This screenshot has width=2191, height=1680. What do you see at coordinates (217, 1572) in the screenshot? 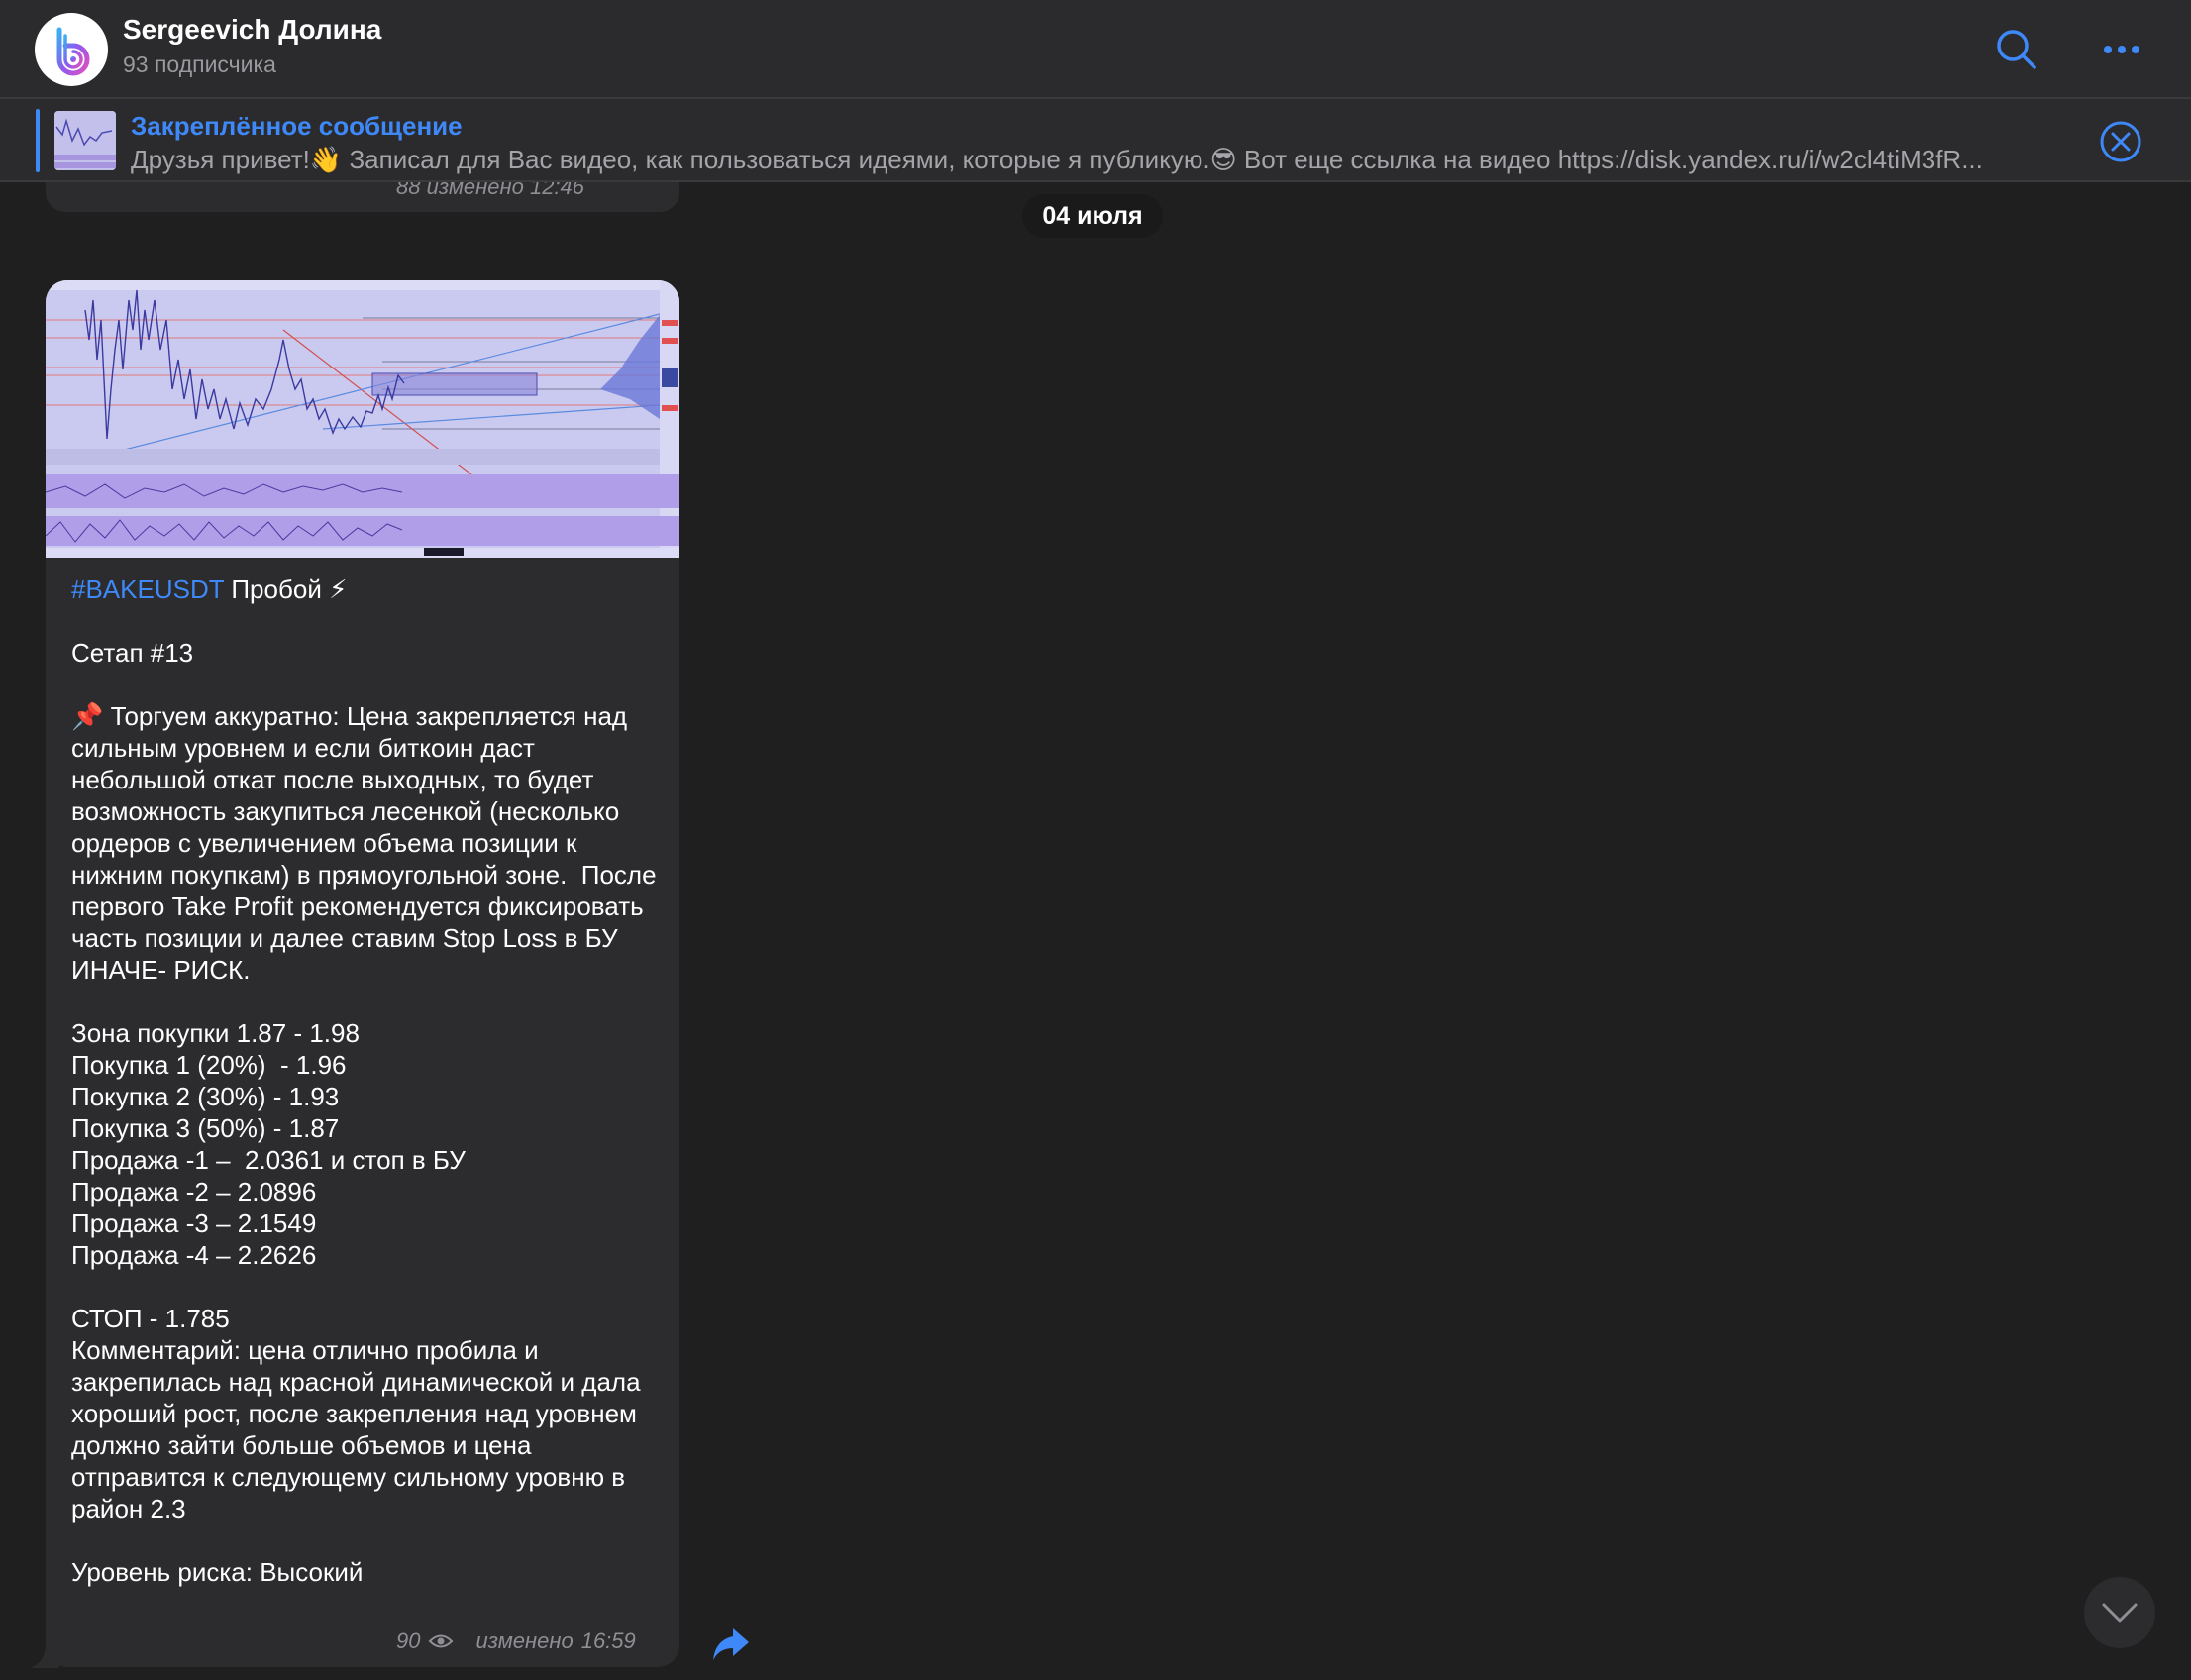
I see `risk-level: Уровень риска: Высокий` at bounding box center [217, 1572].